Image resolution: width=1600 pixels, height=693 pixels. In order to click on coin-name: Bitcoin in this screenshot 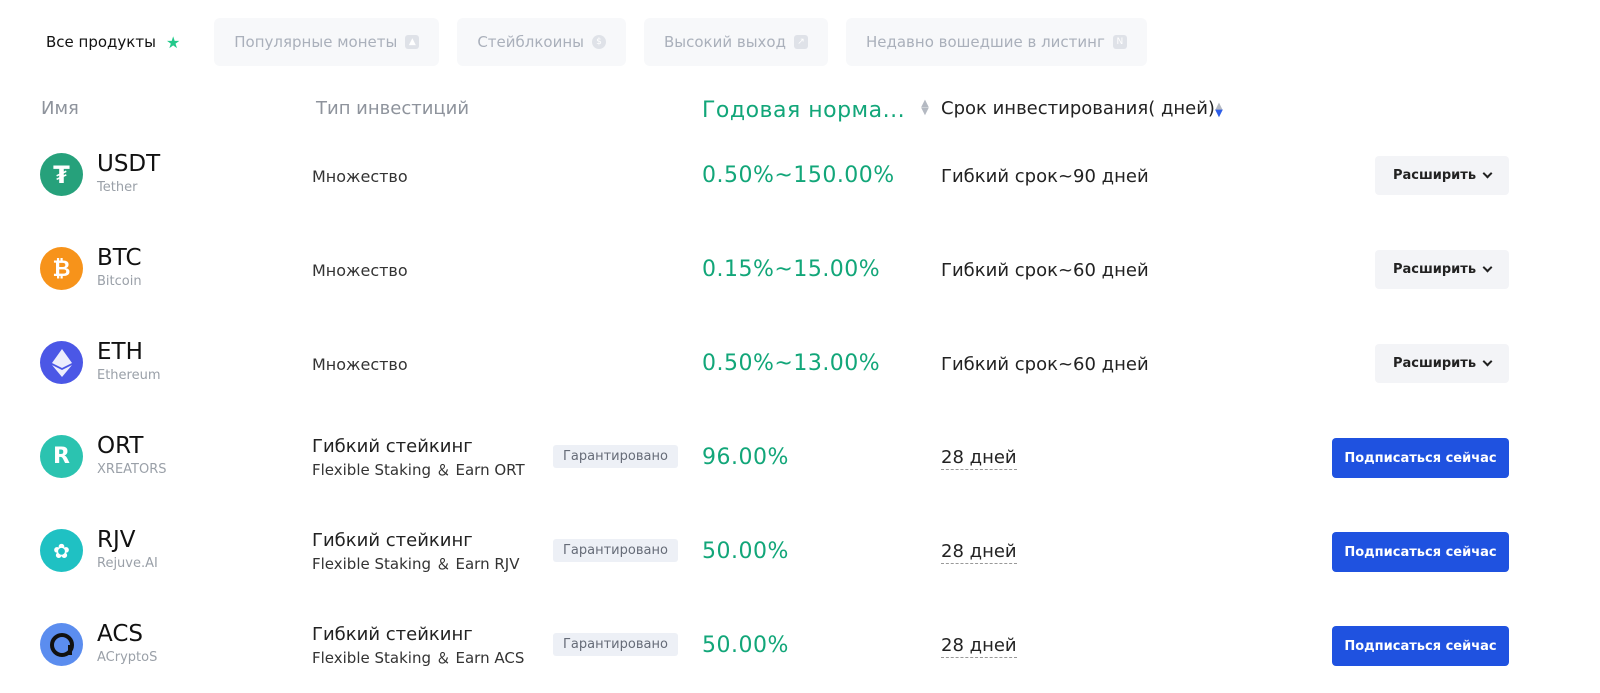, I will do `click(119, 281)`.